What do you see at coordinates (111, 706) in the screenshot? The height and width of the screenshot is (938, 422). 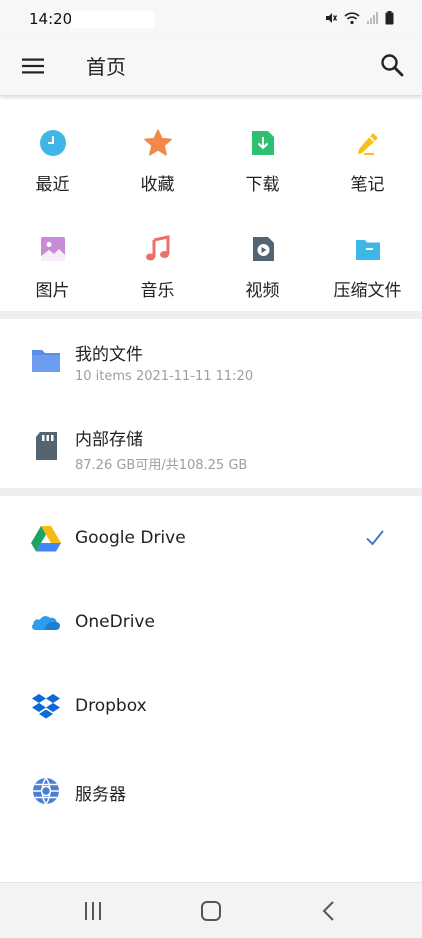 I see `cloud-title: Dropbox` at bounding box center [111, 706].